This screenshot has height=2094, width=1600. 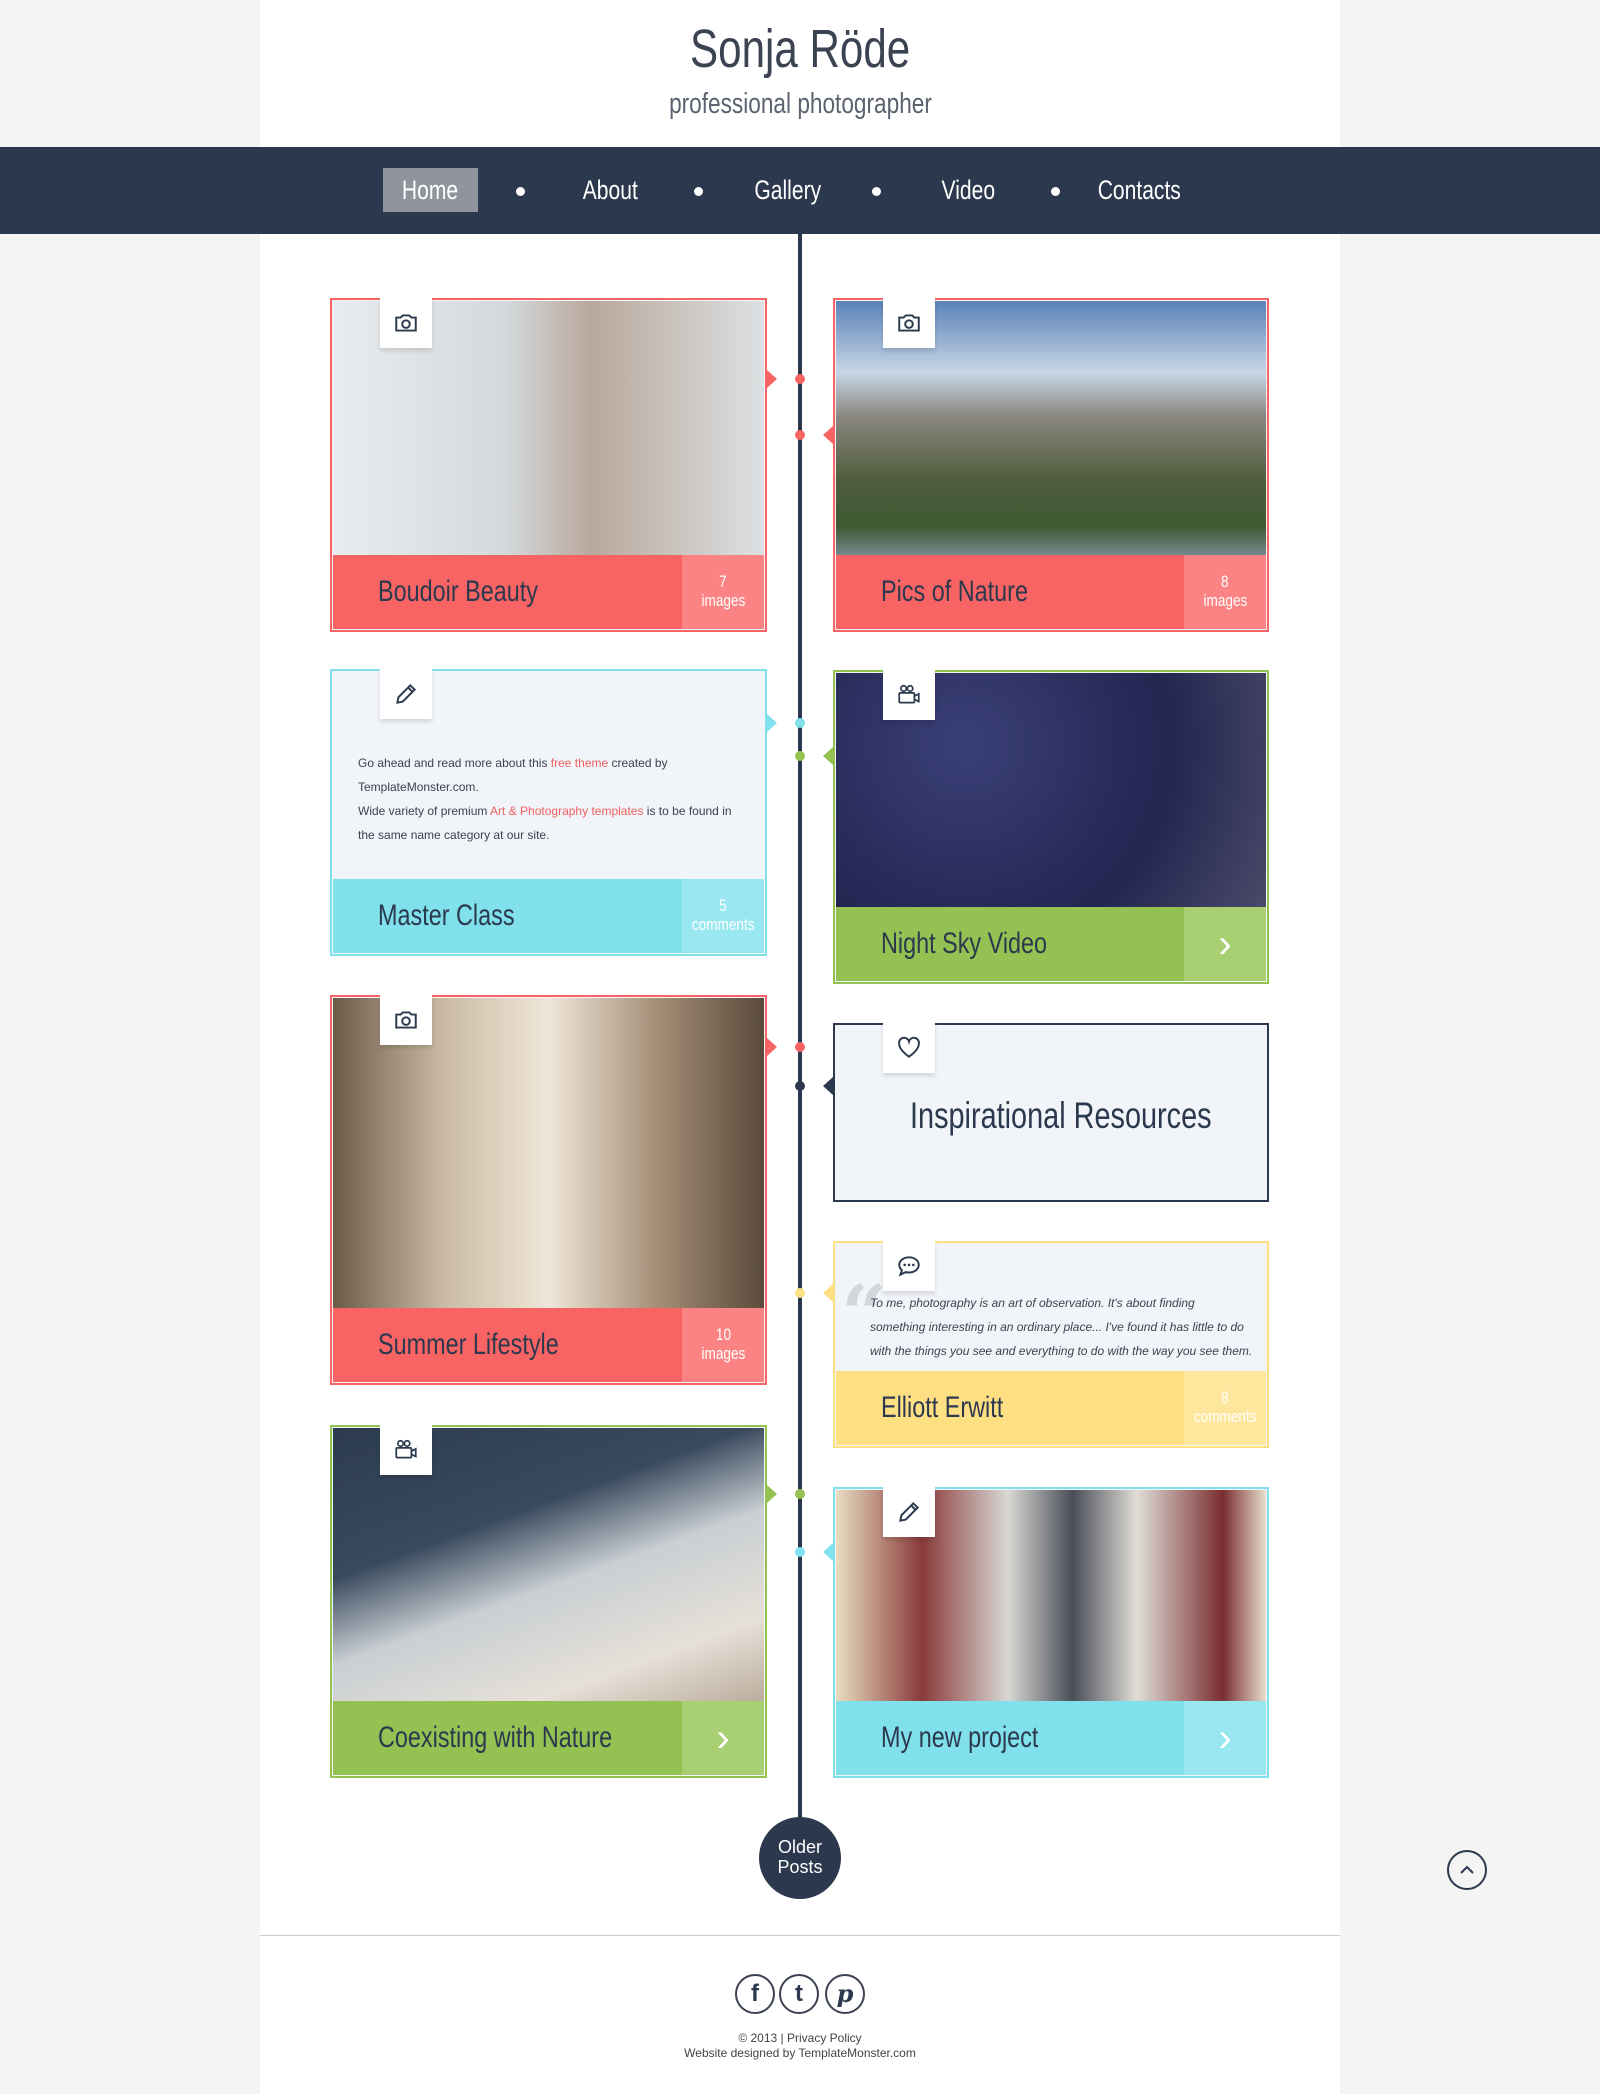 I want to click on post-title: Inspirational Resources, so click(x=1103, y=1116).